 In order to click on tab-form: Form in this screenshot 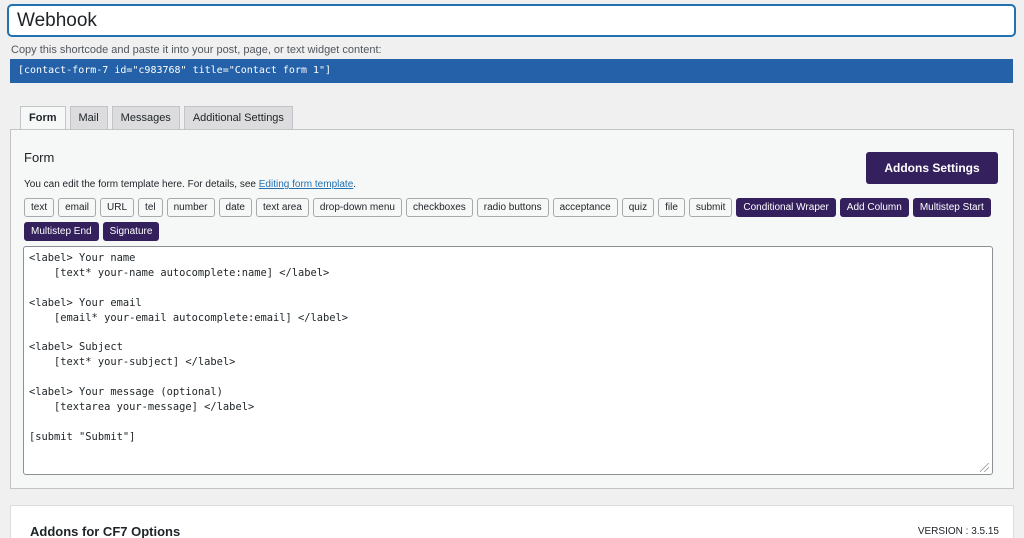, I will do `click(43, 118)`.